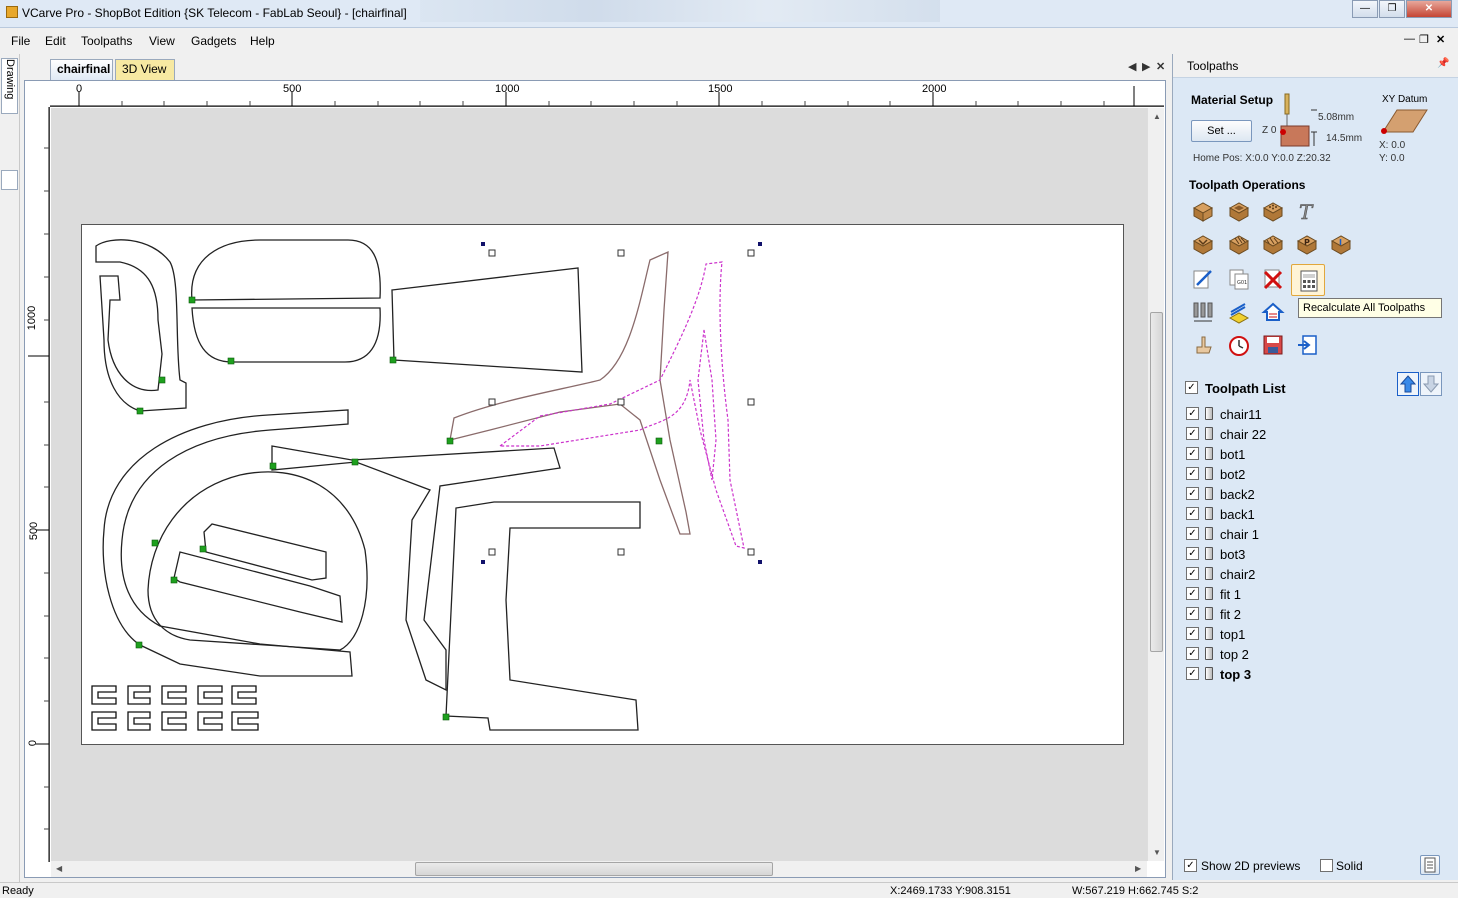 Image resolution: width=1458 pixels, height=898 pixels. Describe the element at coordinates (1191, 387) in the screenshot. I see `toolpath-list-all-checkbox: ✓` at that location.